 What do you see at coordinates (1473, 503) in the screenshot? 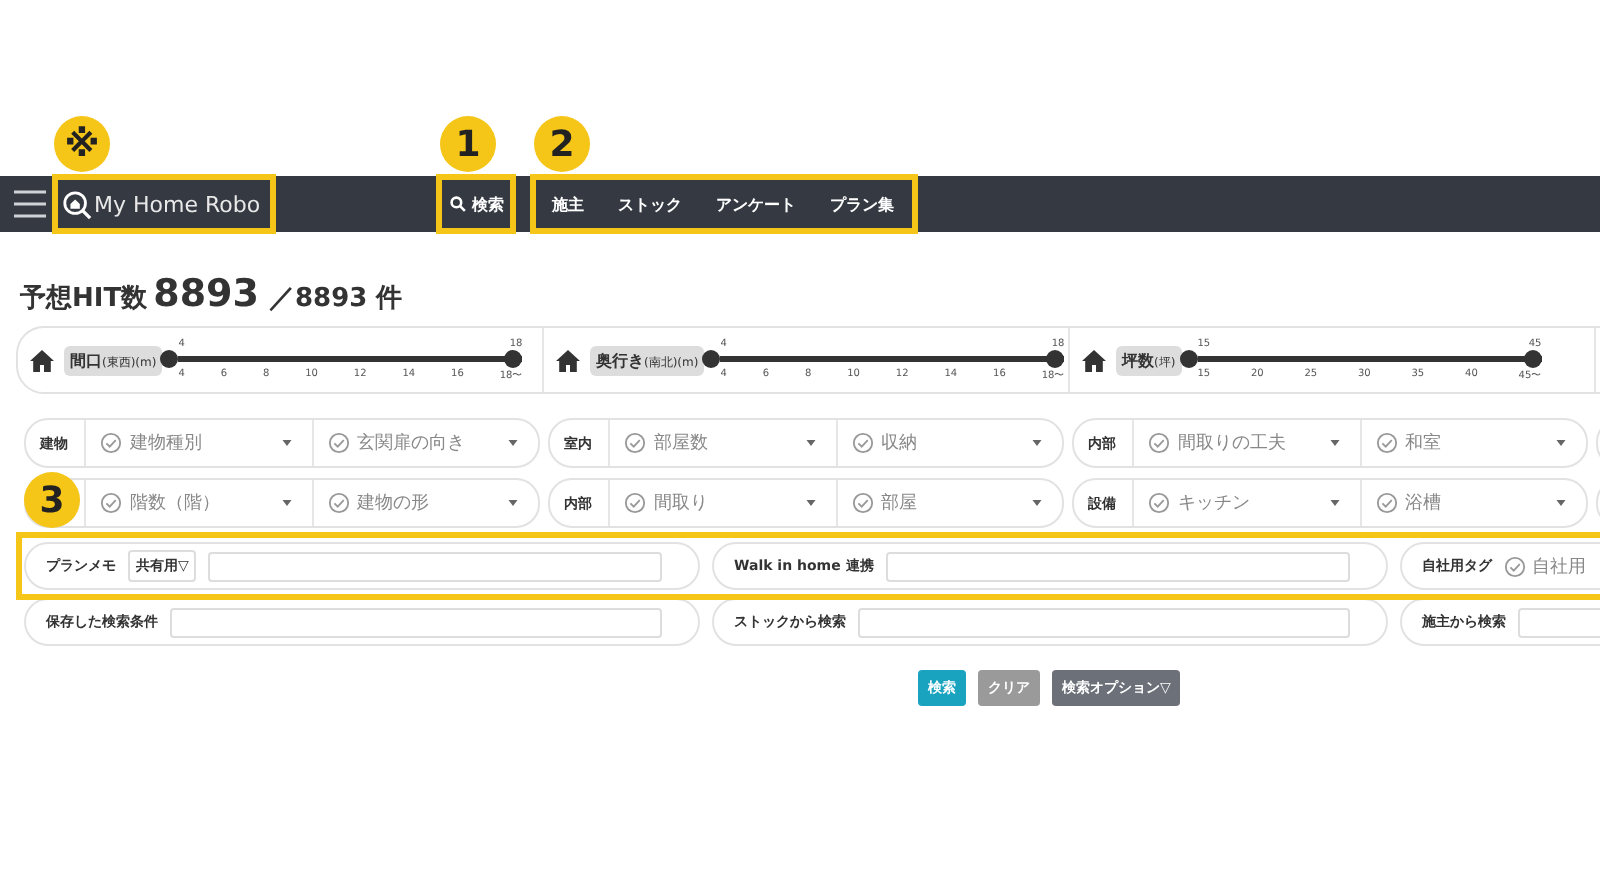
I see `select-field: 浴槽` at bounding box center [1473, 503].